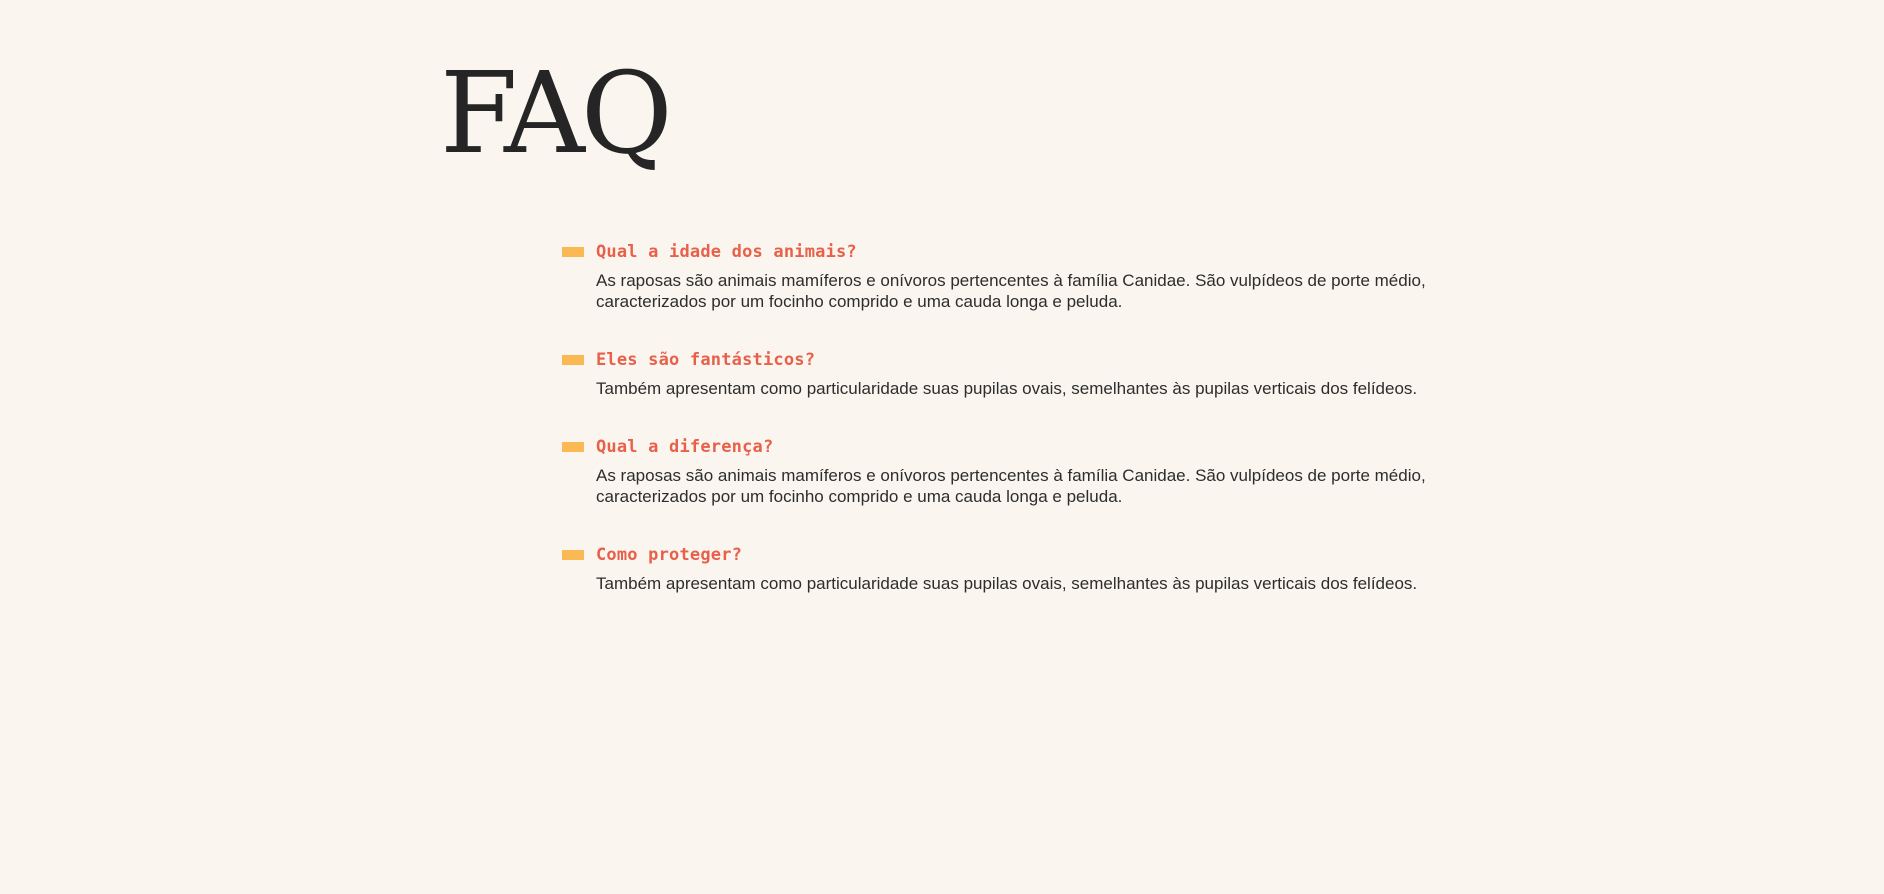  Describe the element at coordinates (556, 114) in the screenshot. I see `page-title: FAQ` at that location.